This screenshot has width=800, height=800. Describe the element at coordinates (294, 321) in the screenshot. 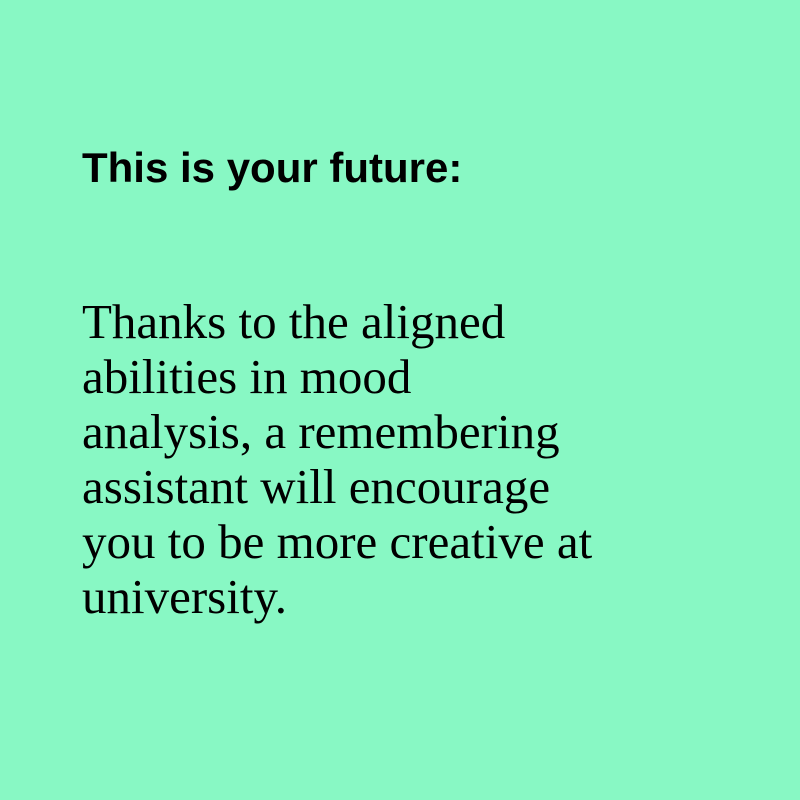

I see `body-line: Thanks to the aligned` at that location.